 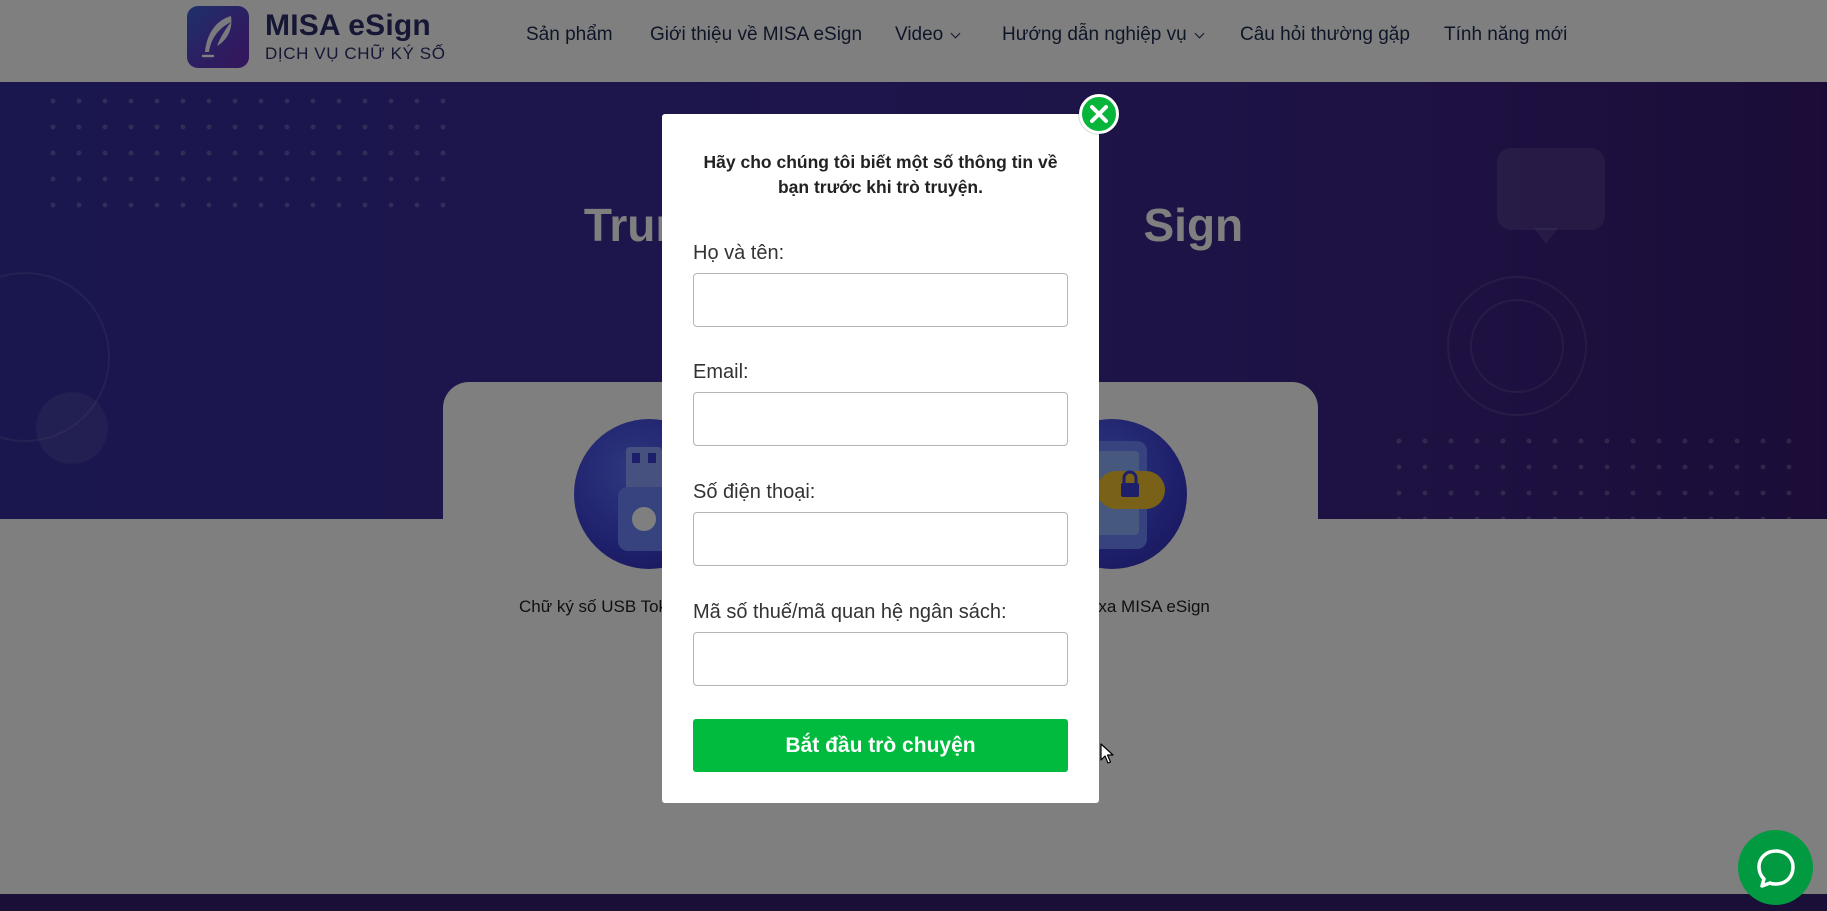 I want to click on tax-code-input, so click(x=880, y=659).